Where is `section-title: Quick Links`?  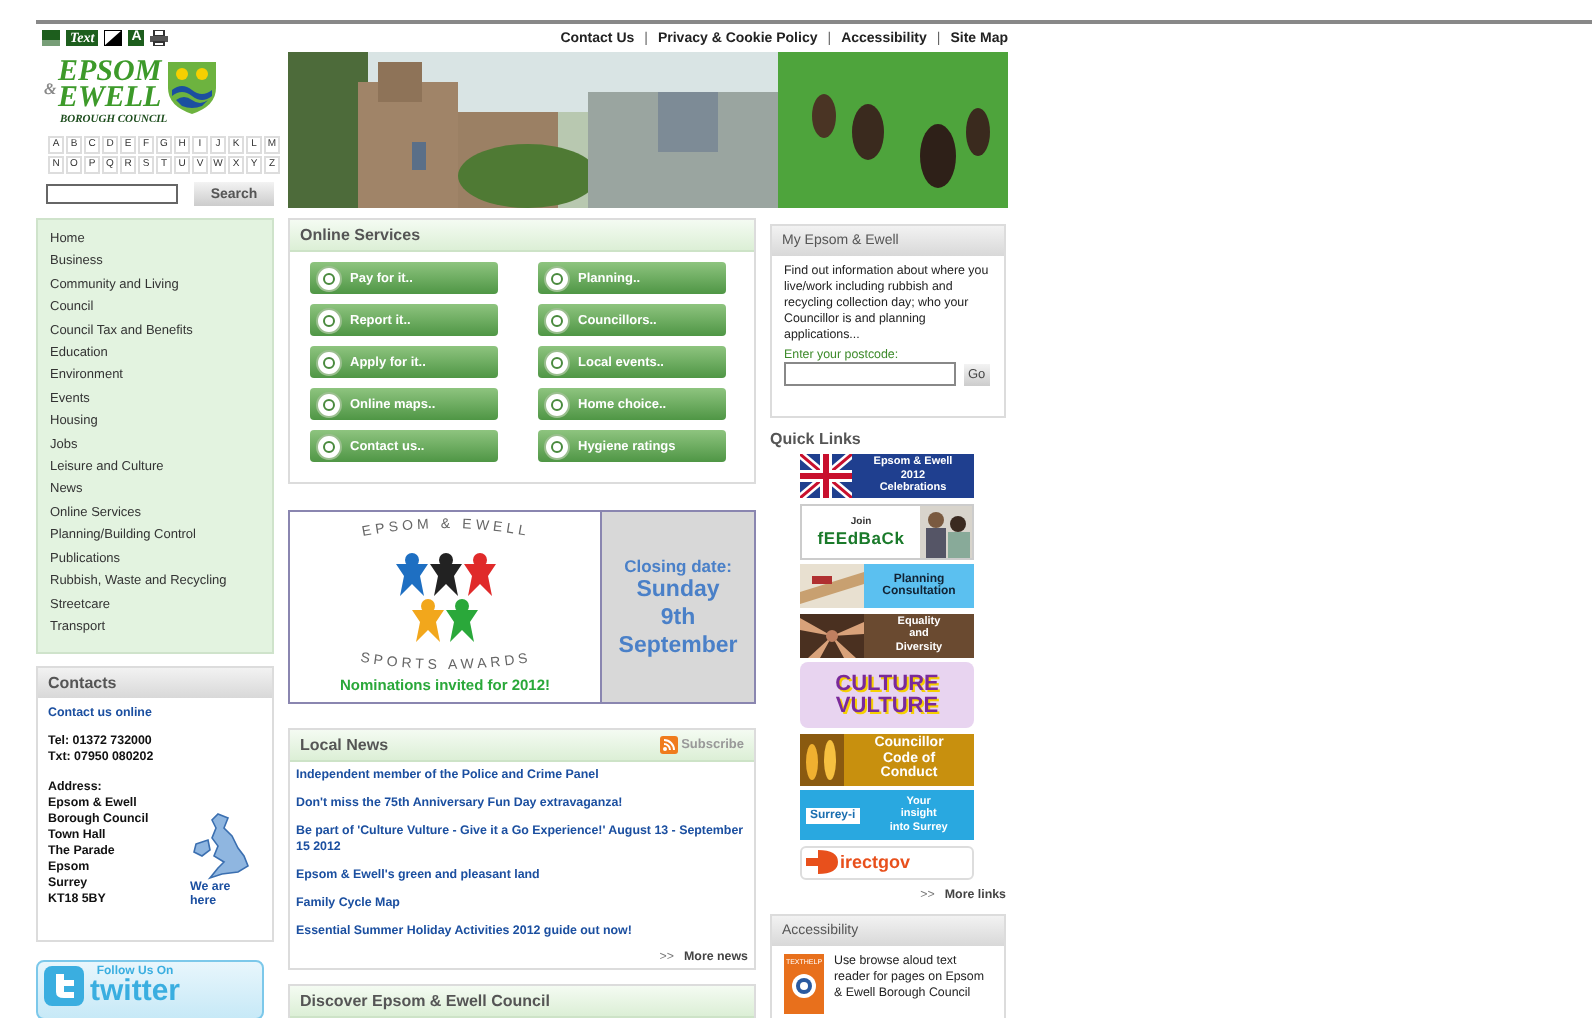 section-title: Quick Links is located at coordinates (816, 439).